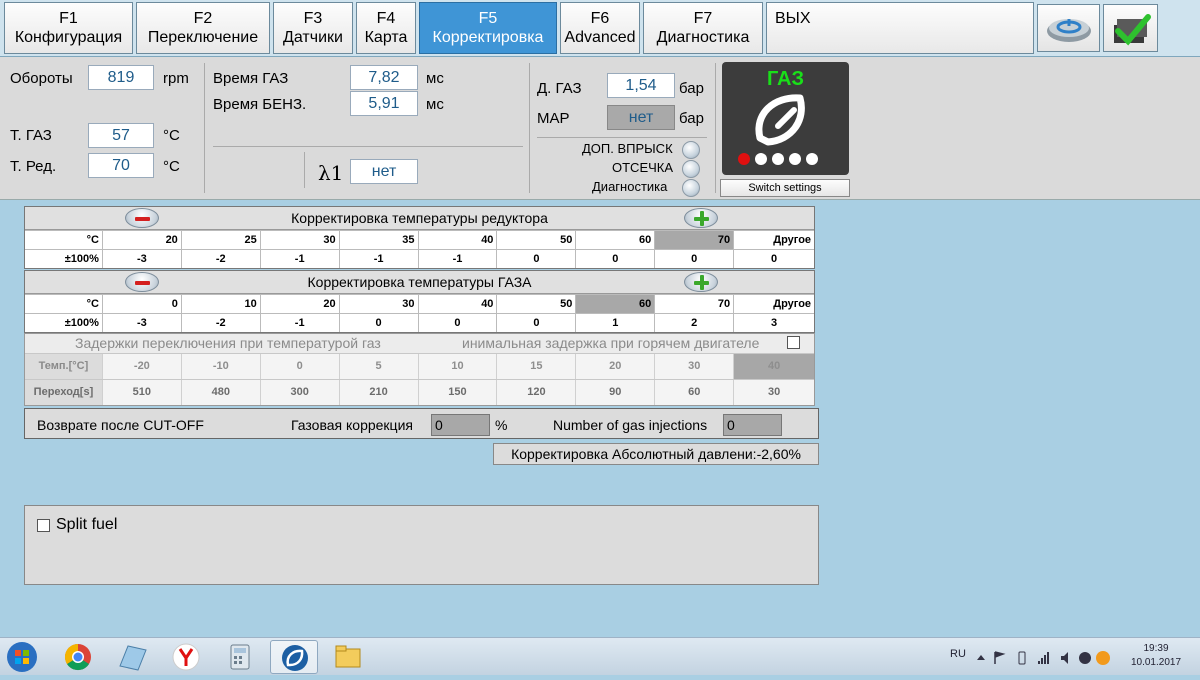 The width and height of the screenshot is (1200, 680). What do you see at coordinates (313, 28) in the screenshot?
I see `tab-sensors: F3 Датчики` at bounding box center [313, 28].